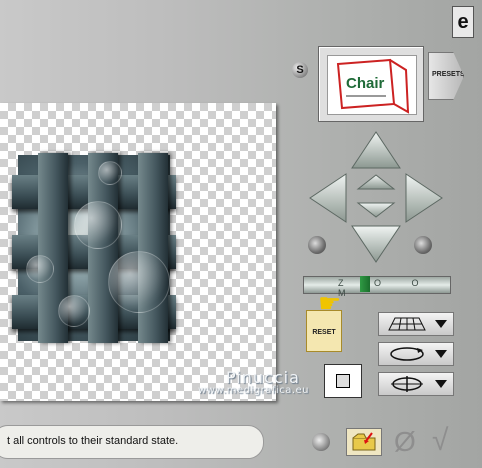  Describe the element at coordinates (328, 198) in the screenshot. I see `arrow-left-icon` at that location.